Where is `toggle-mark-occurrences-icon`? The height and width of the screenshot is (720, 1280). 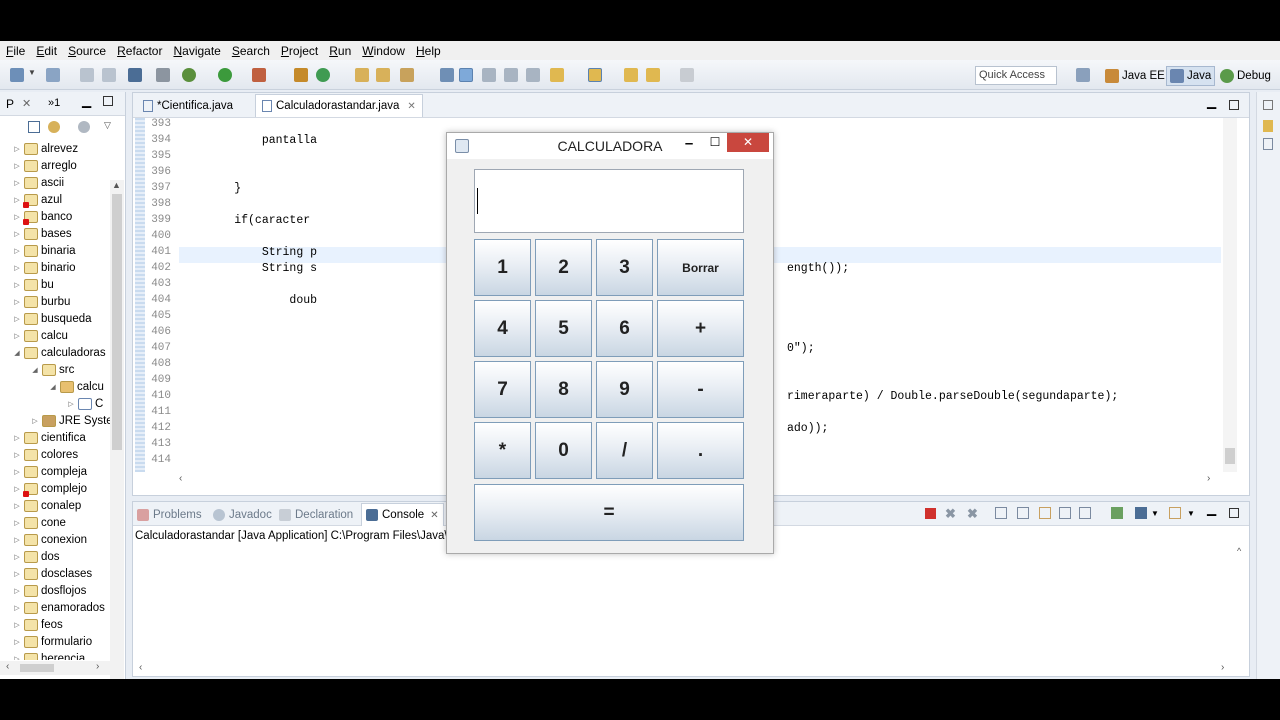
toggle-mark-occurrences-icon is located at coordinates (447, 75).